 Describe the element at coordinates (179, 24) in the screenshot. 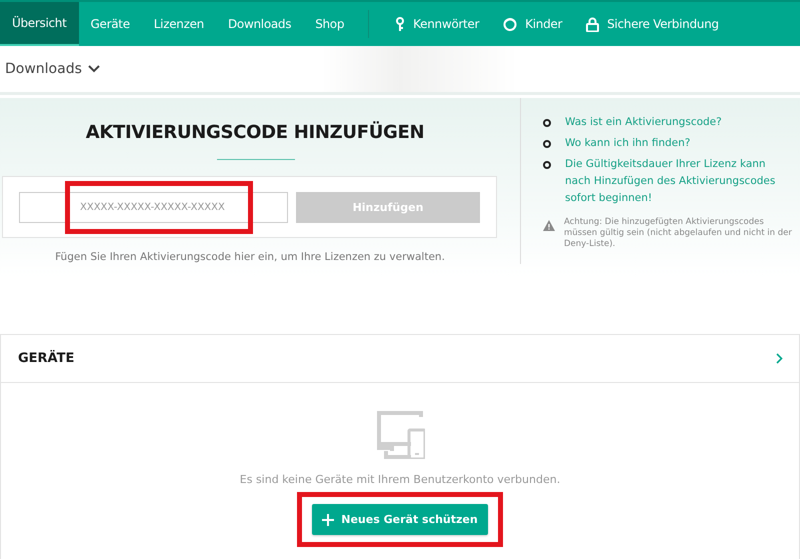

I see `nav-tab: Lizenzen` at that location.